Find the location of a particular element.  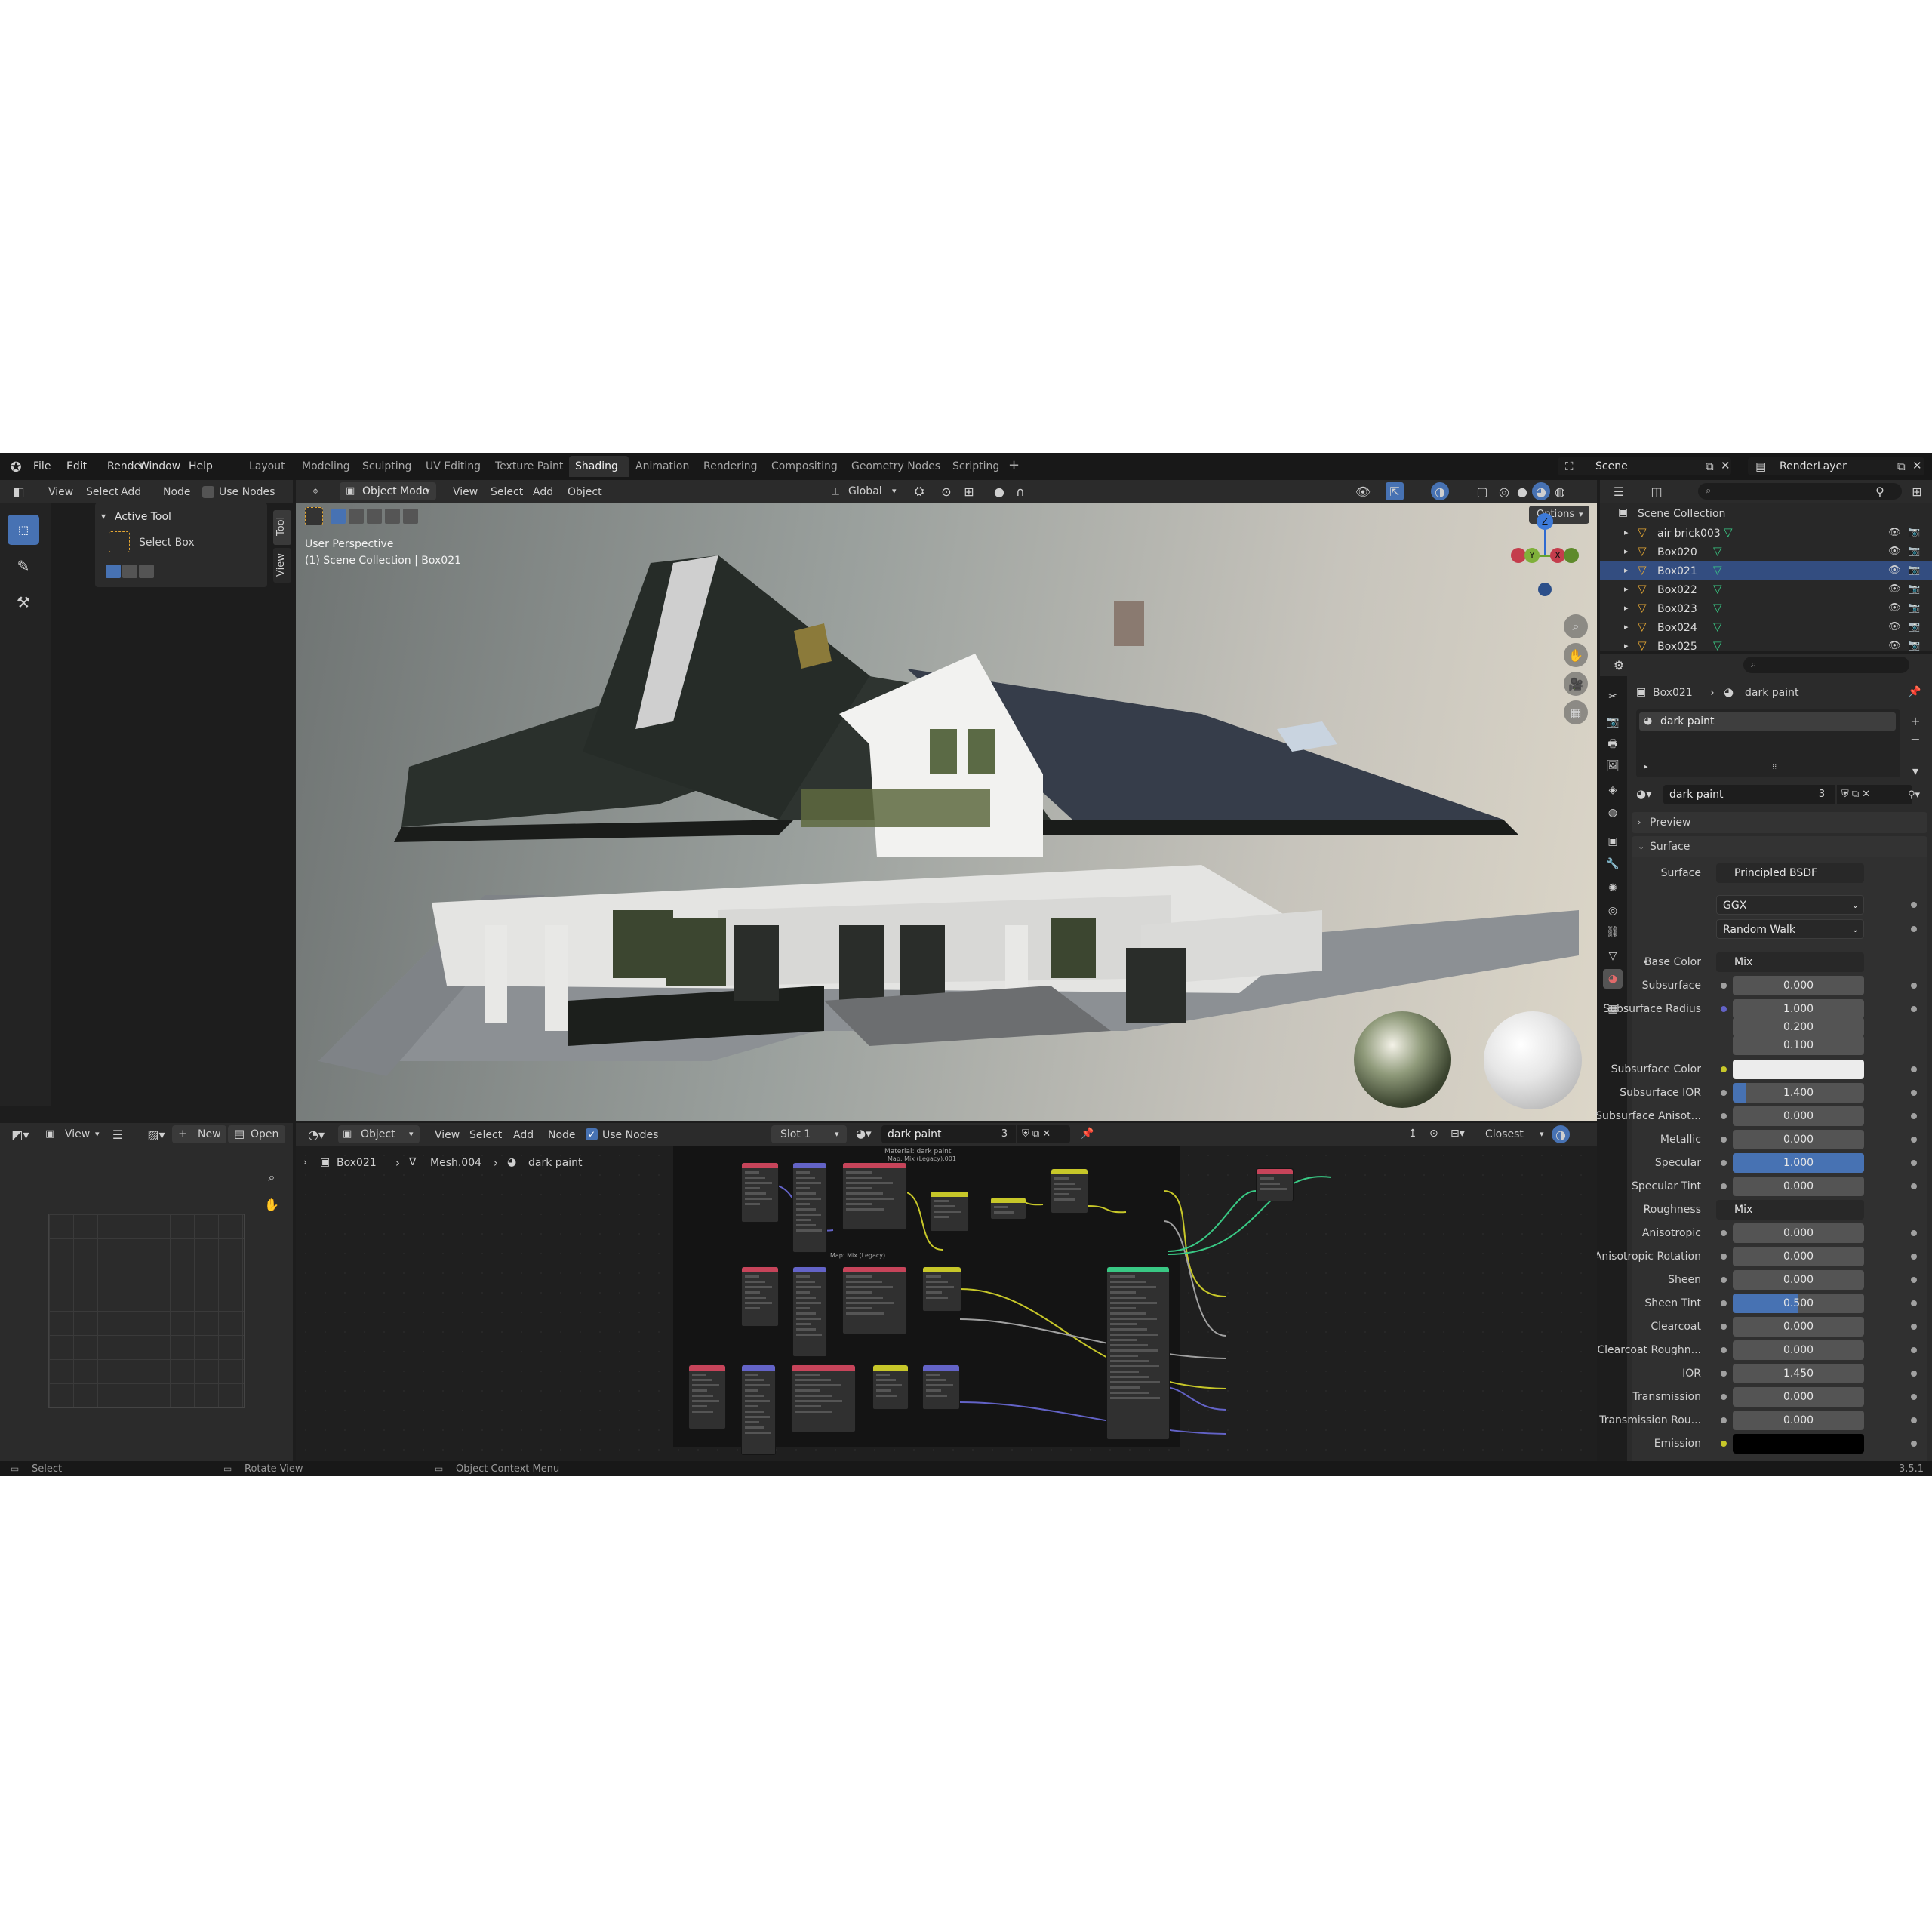

outliner-item: ▸ ▽ Box023 ▽ 👁 📷 is located at coordinates (1766, 608).